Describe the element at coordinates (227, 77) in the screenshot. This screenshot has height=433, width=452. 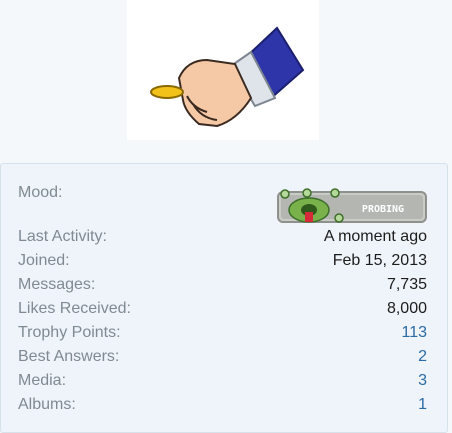
I see `hand-holding-coin-icon` at that location.